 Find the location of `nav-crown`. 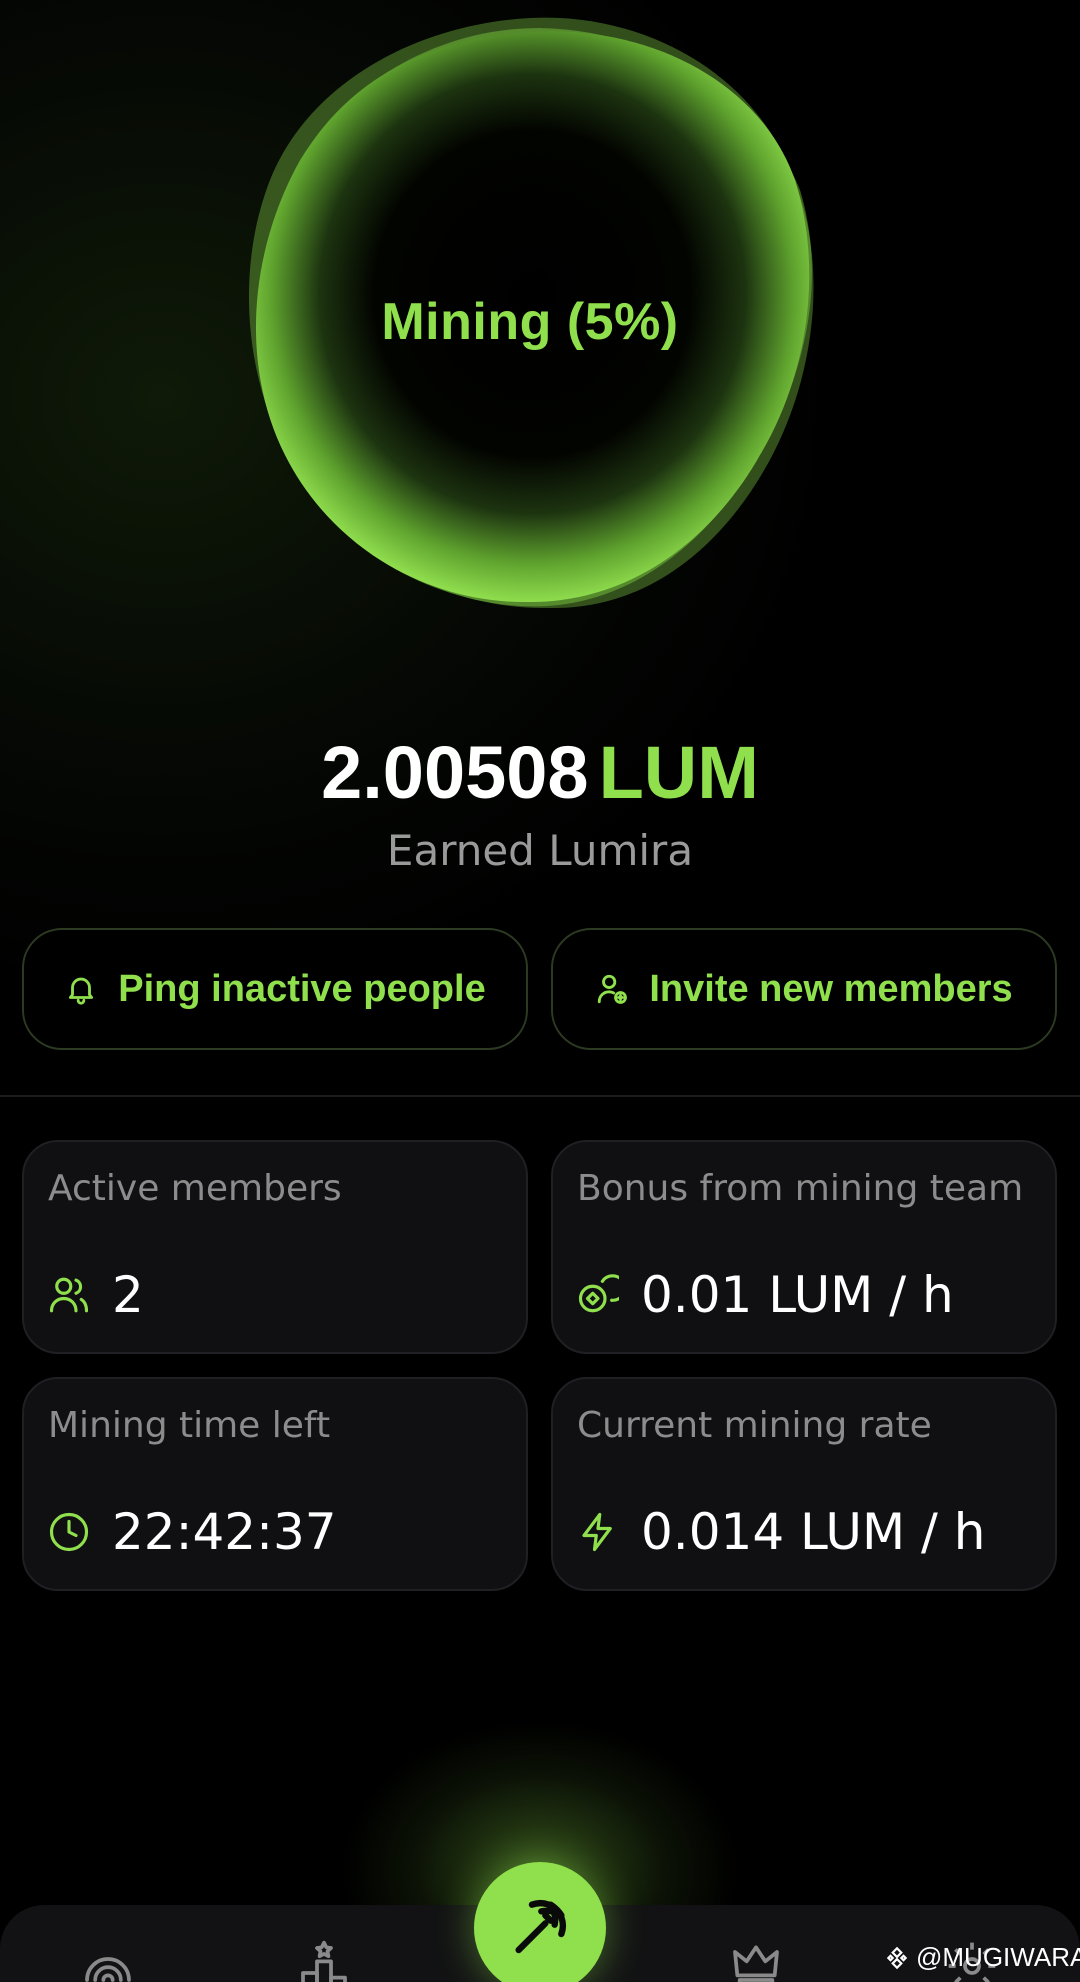

nav-crown is located at coordinates (756, 1960).